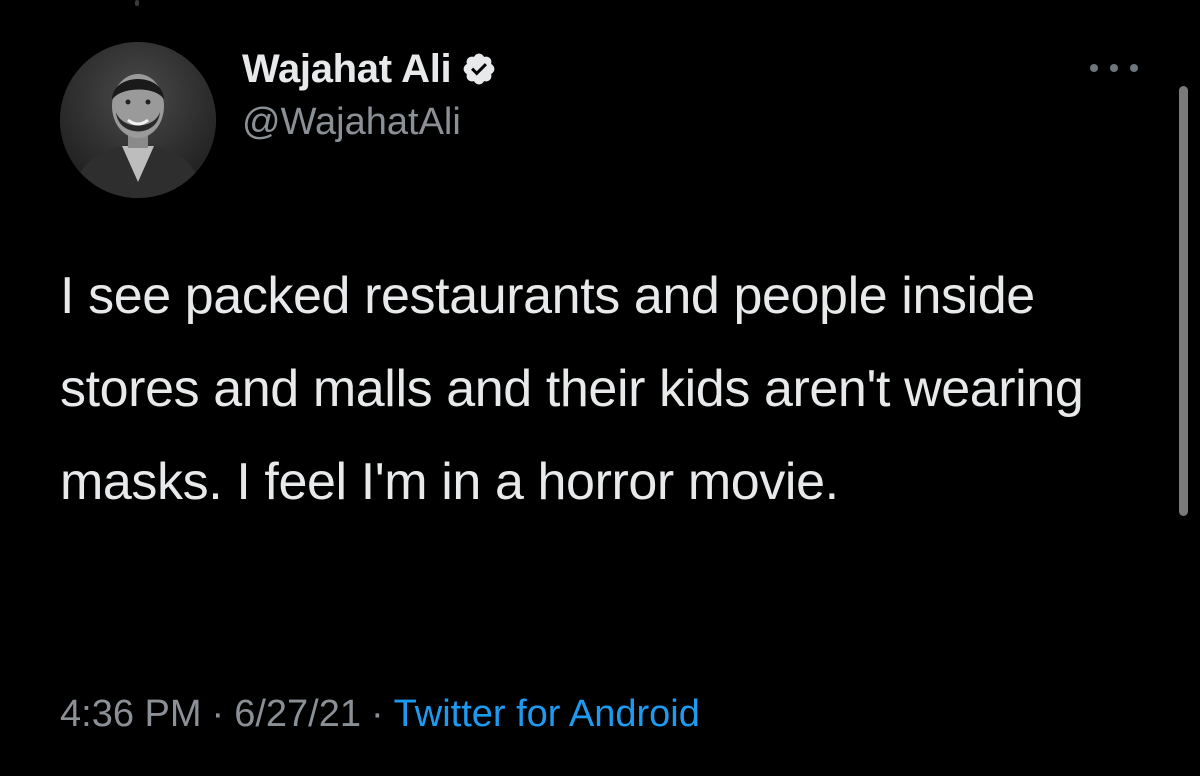  I want to click on tweet-source-link: Twitter for Android, so click(547, 714).